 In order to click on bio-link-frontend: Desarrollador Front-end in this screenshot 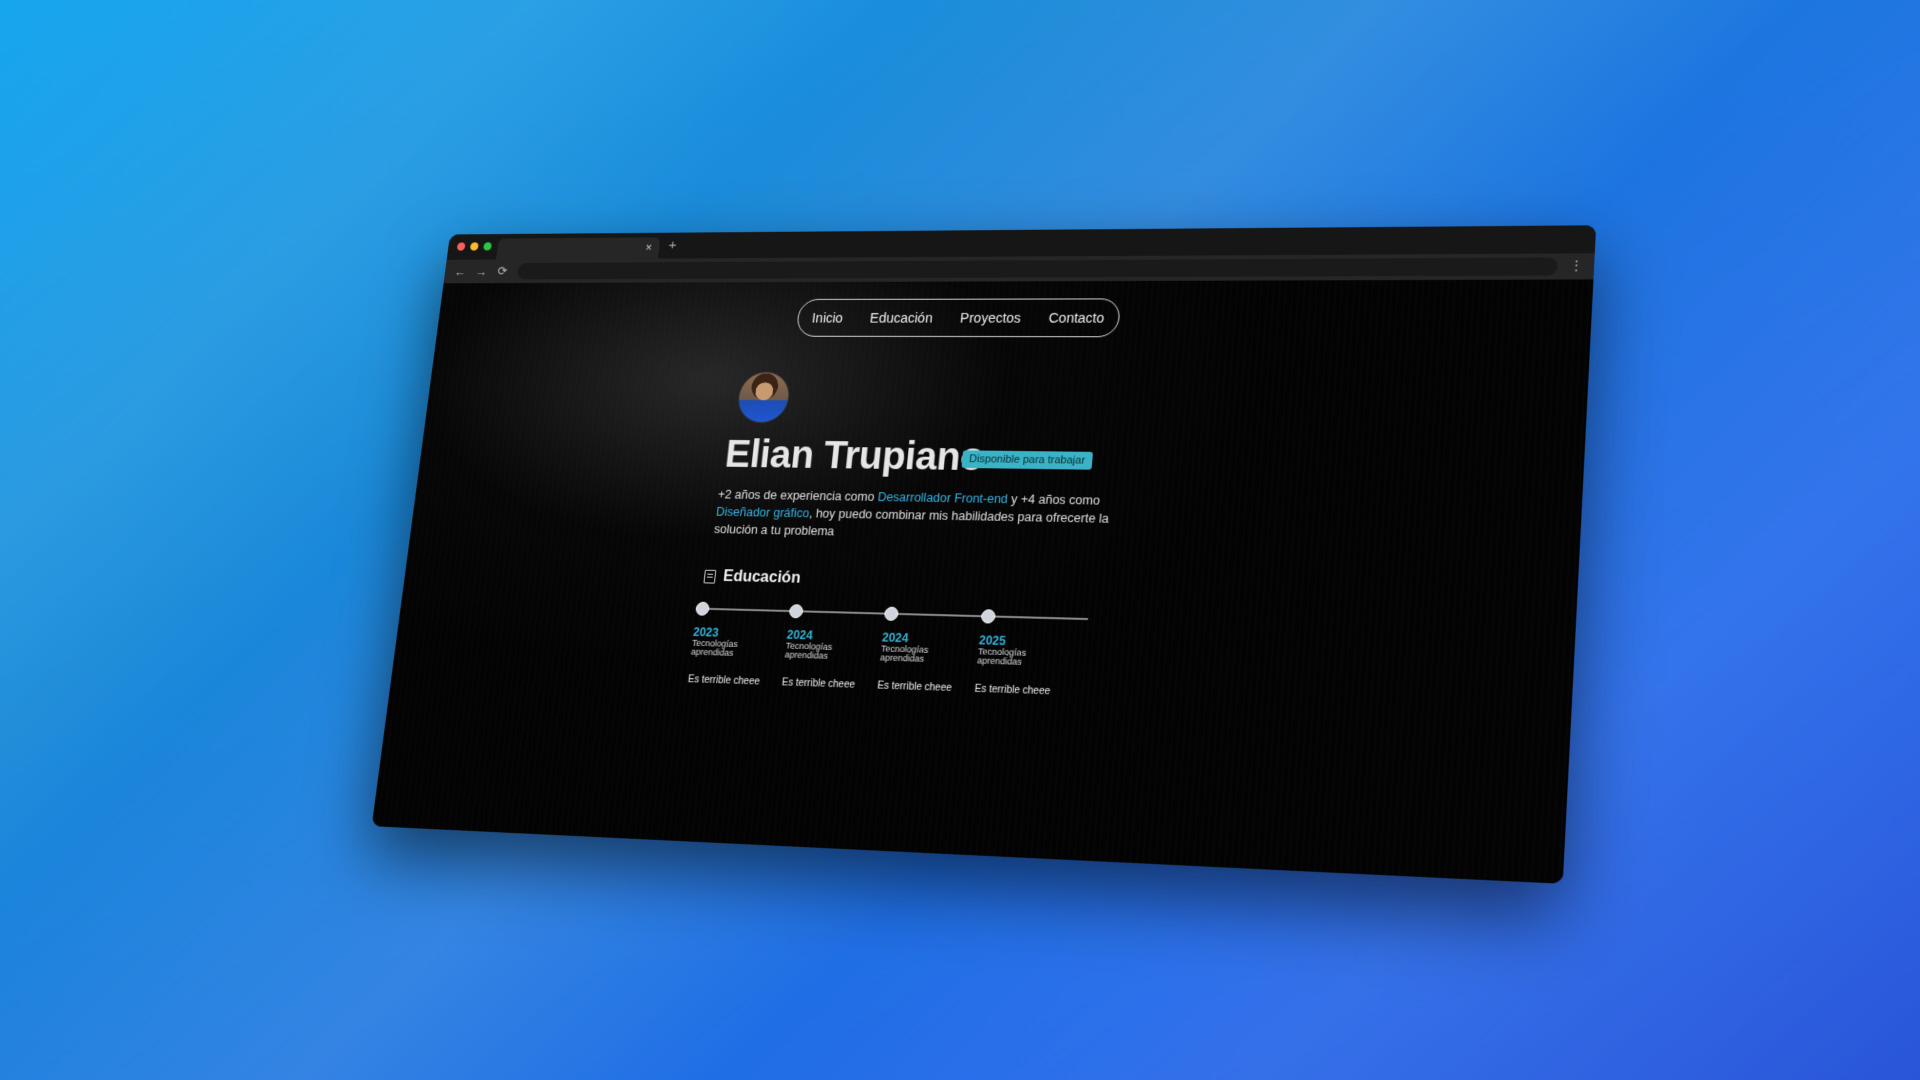, I will do `click(942, 498)`.